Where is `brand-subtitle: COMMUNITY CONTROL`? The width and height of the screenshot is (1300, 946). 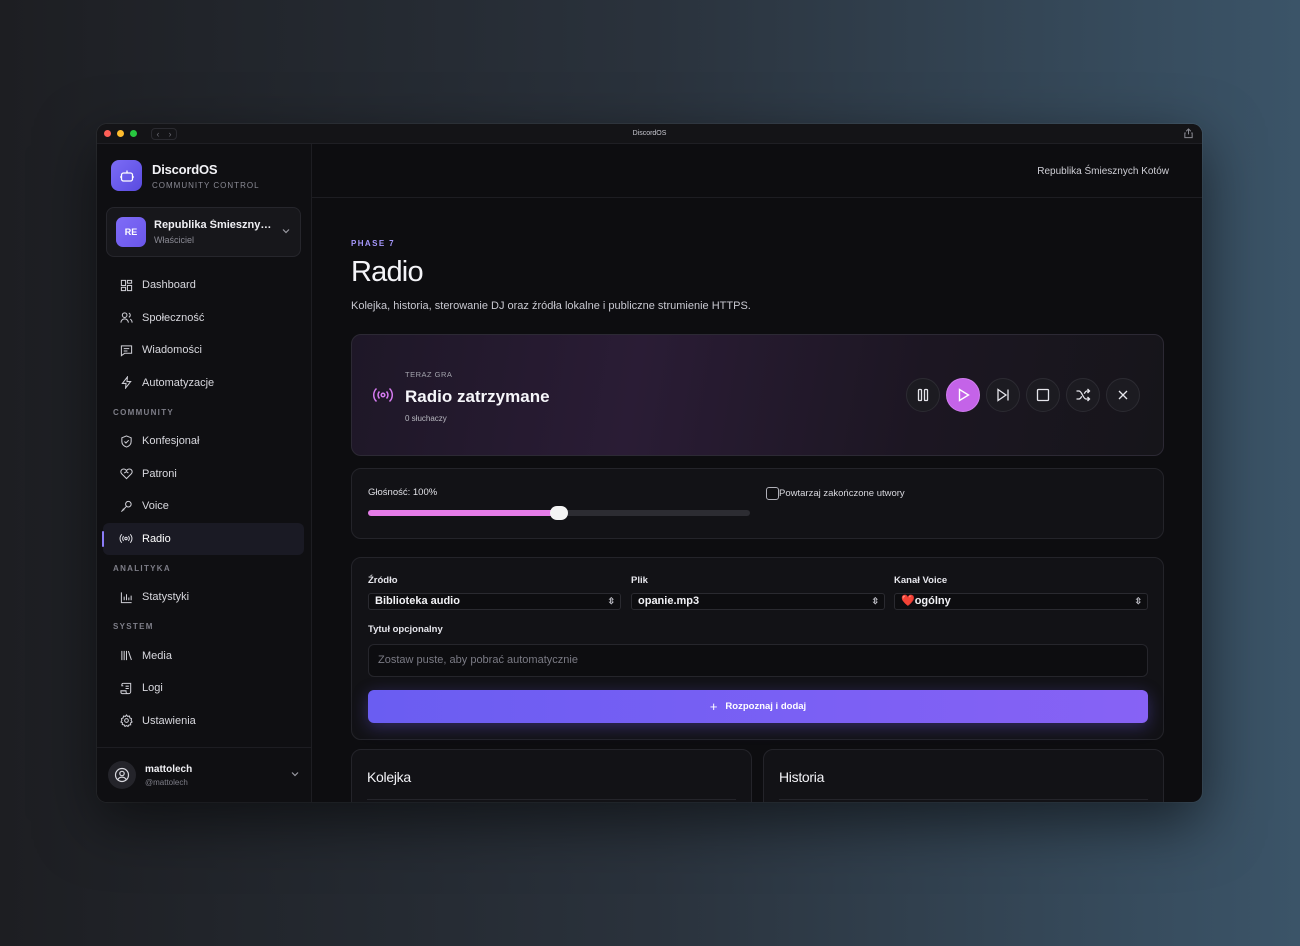 brand-subtitle: COMMUNITY CONTROL is located at coordinates (206, 185).